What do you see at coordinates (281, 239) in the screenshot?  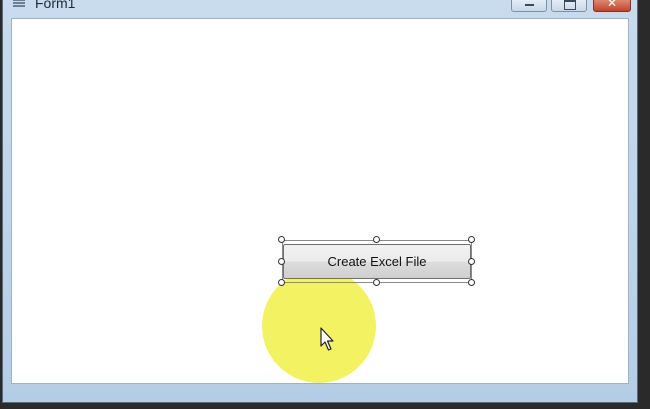 I see `resize-handle-top-left` at bounding box center [281, 239].